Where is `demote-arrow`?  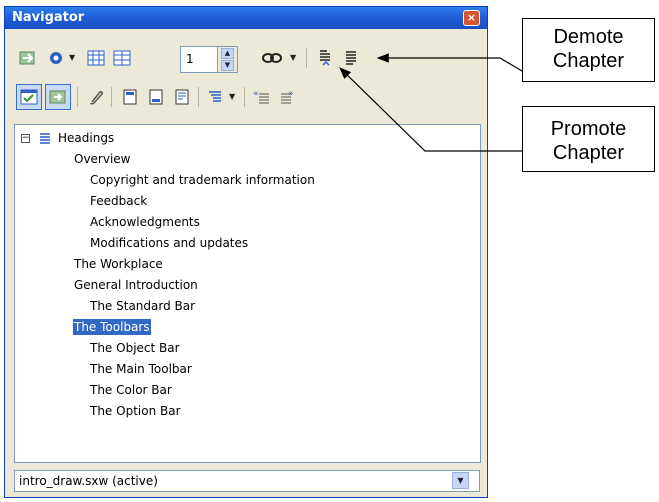 demote-arrow is located at coordinates (449, 62).